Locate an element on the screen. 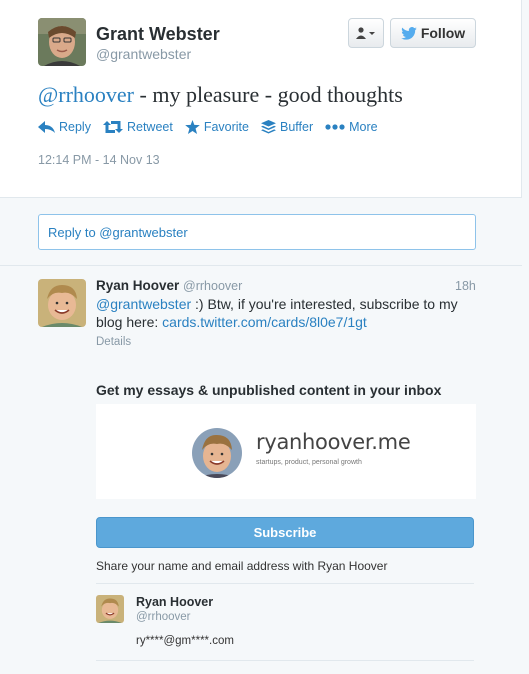 This screenshot has height=674, width=529. share-preview: Ryan Hoover @rrhoover ry****@gm****.com is located at coordinates (285, 622).